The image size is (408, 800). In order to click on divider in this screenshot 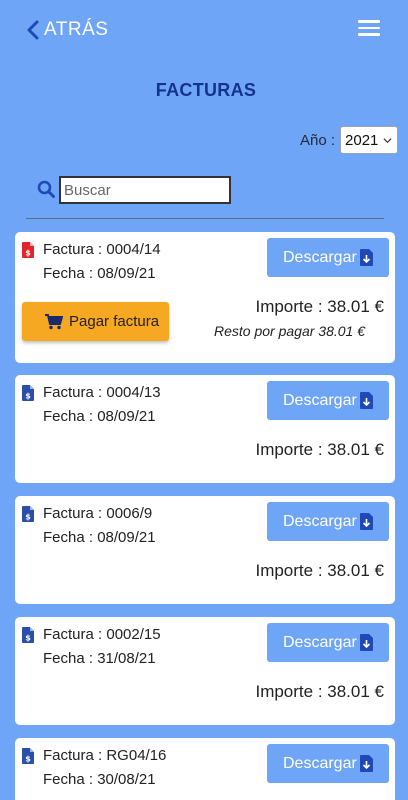, I will do `click(205, 218)`.